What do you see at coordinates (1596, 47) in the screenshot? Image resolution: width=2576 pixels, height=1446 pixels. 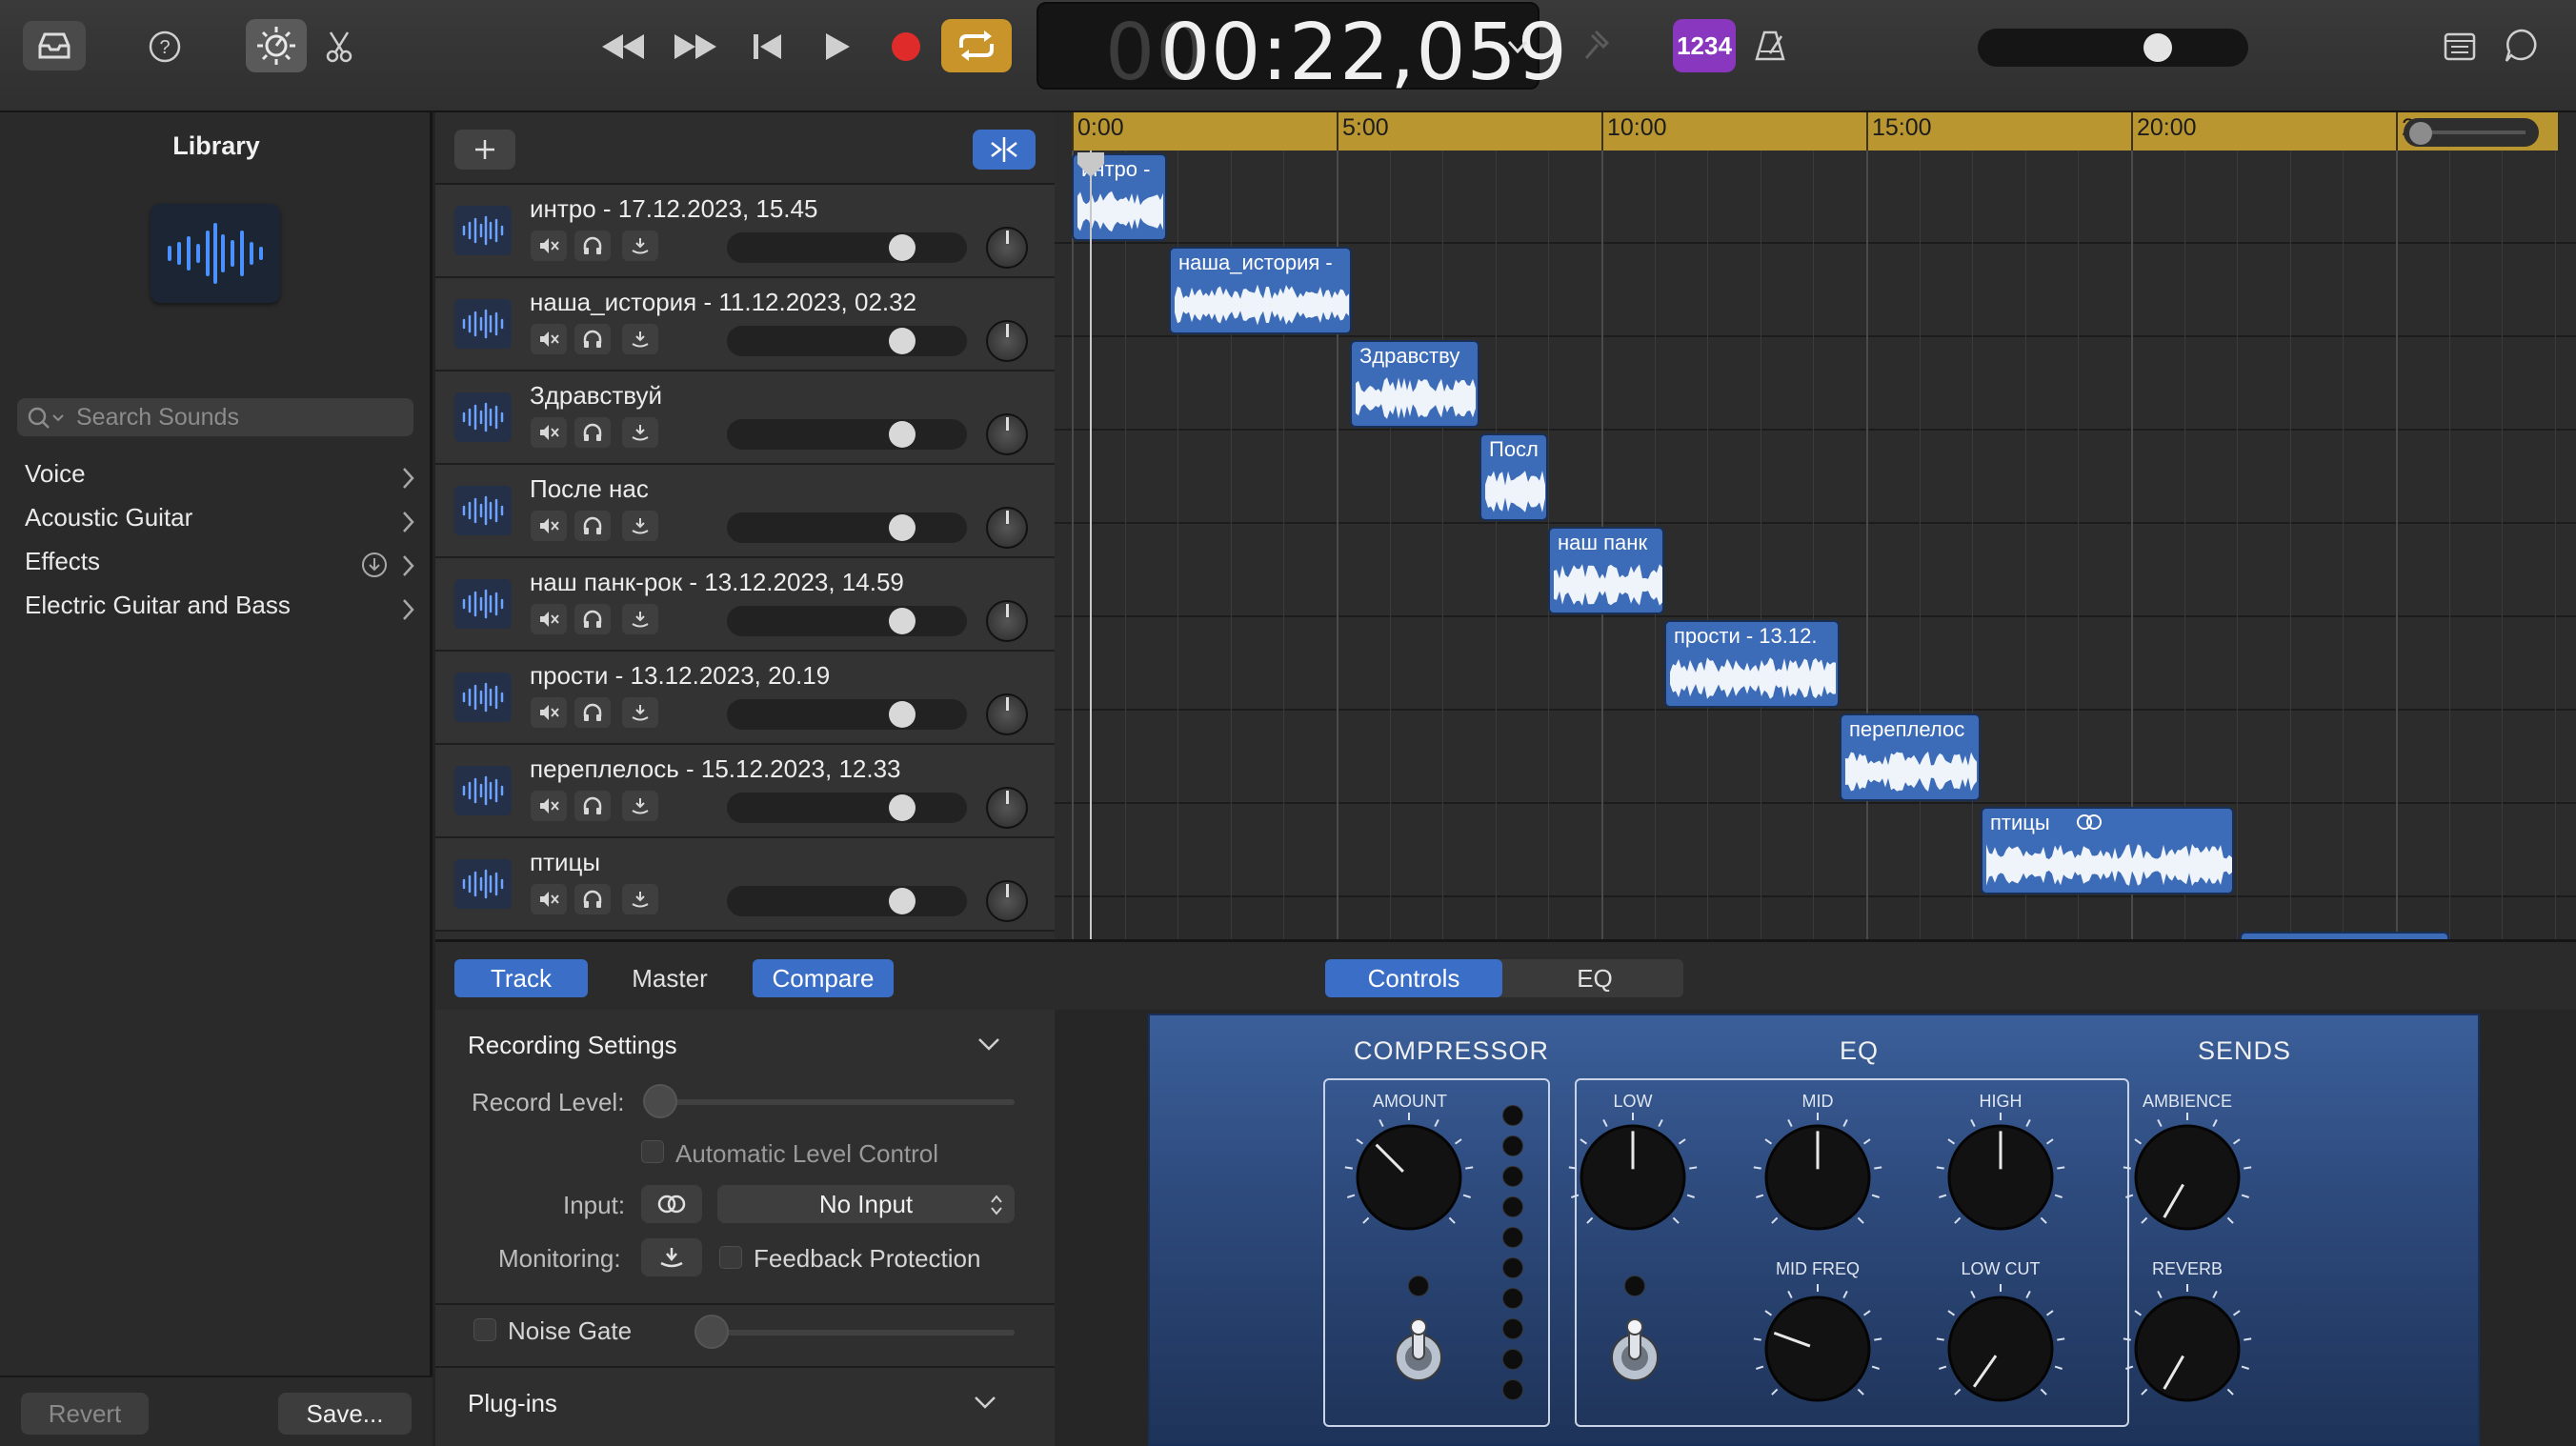 I see `tuner-button` at bounding box center [1596, 47].